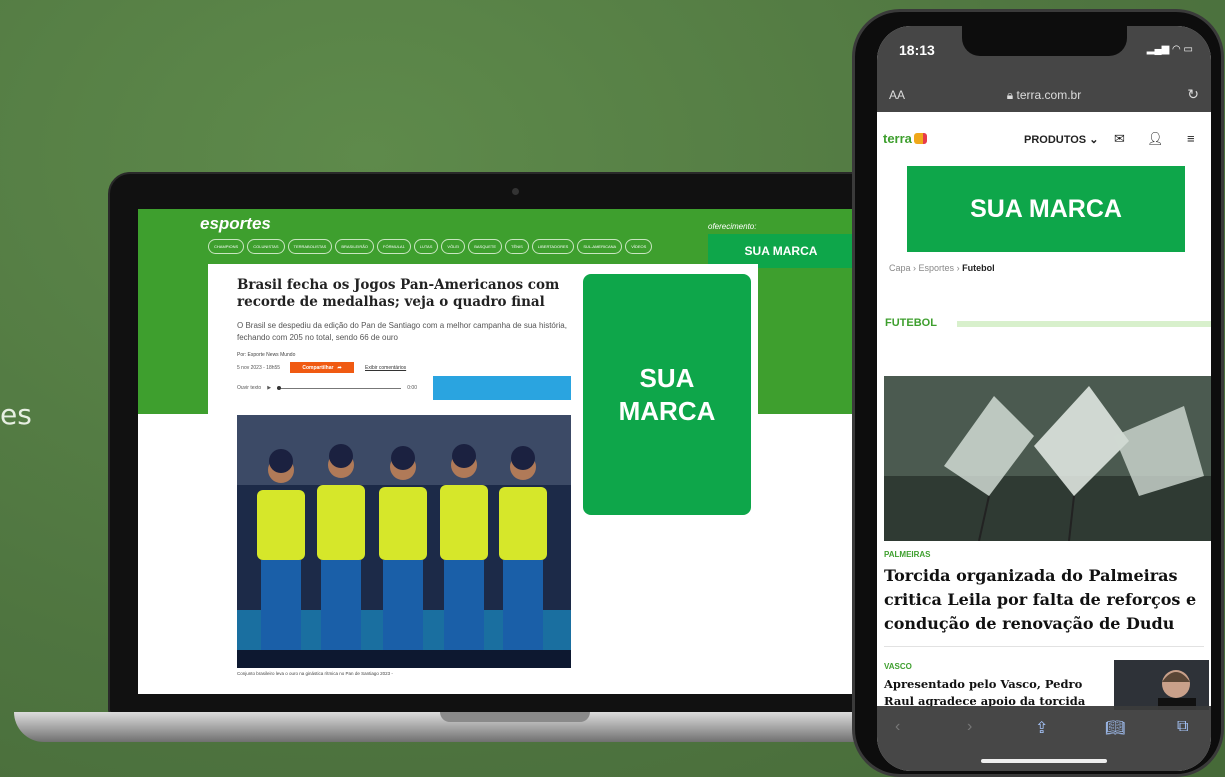 The width and height of the screenshot is (1225, 777). I want to click on reload-icon: ↻, so click(1193, 94).